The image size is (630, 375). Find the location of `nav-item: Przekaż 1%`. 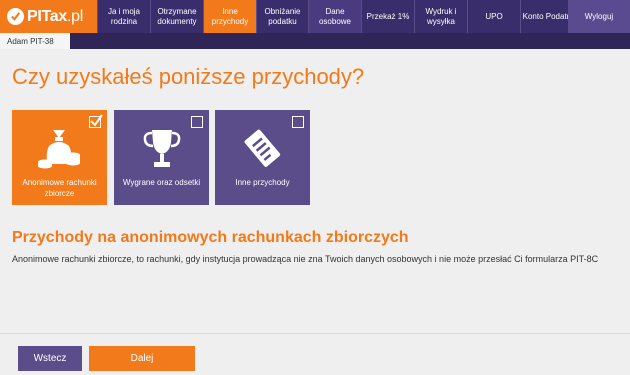

nav-item: Przekaż 1% is located at coordinates (387, 16).